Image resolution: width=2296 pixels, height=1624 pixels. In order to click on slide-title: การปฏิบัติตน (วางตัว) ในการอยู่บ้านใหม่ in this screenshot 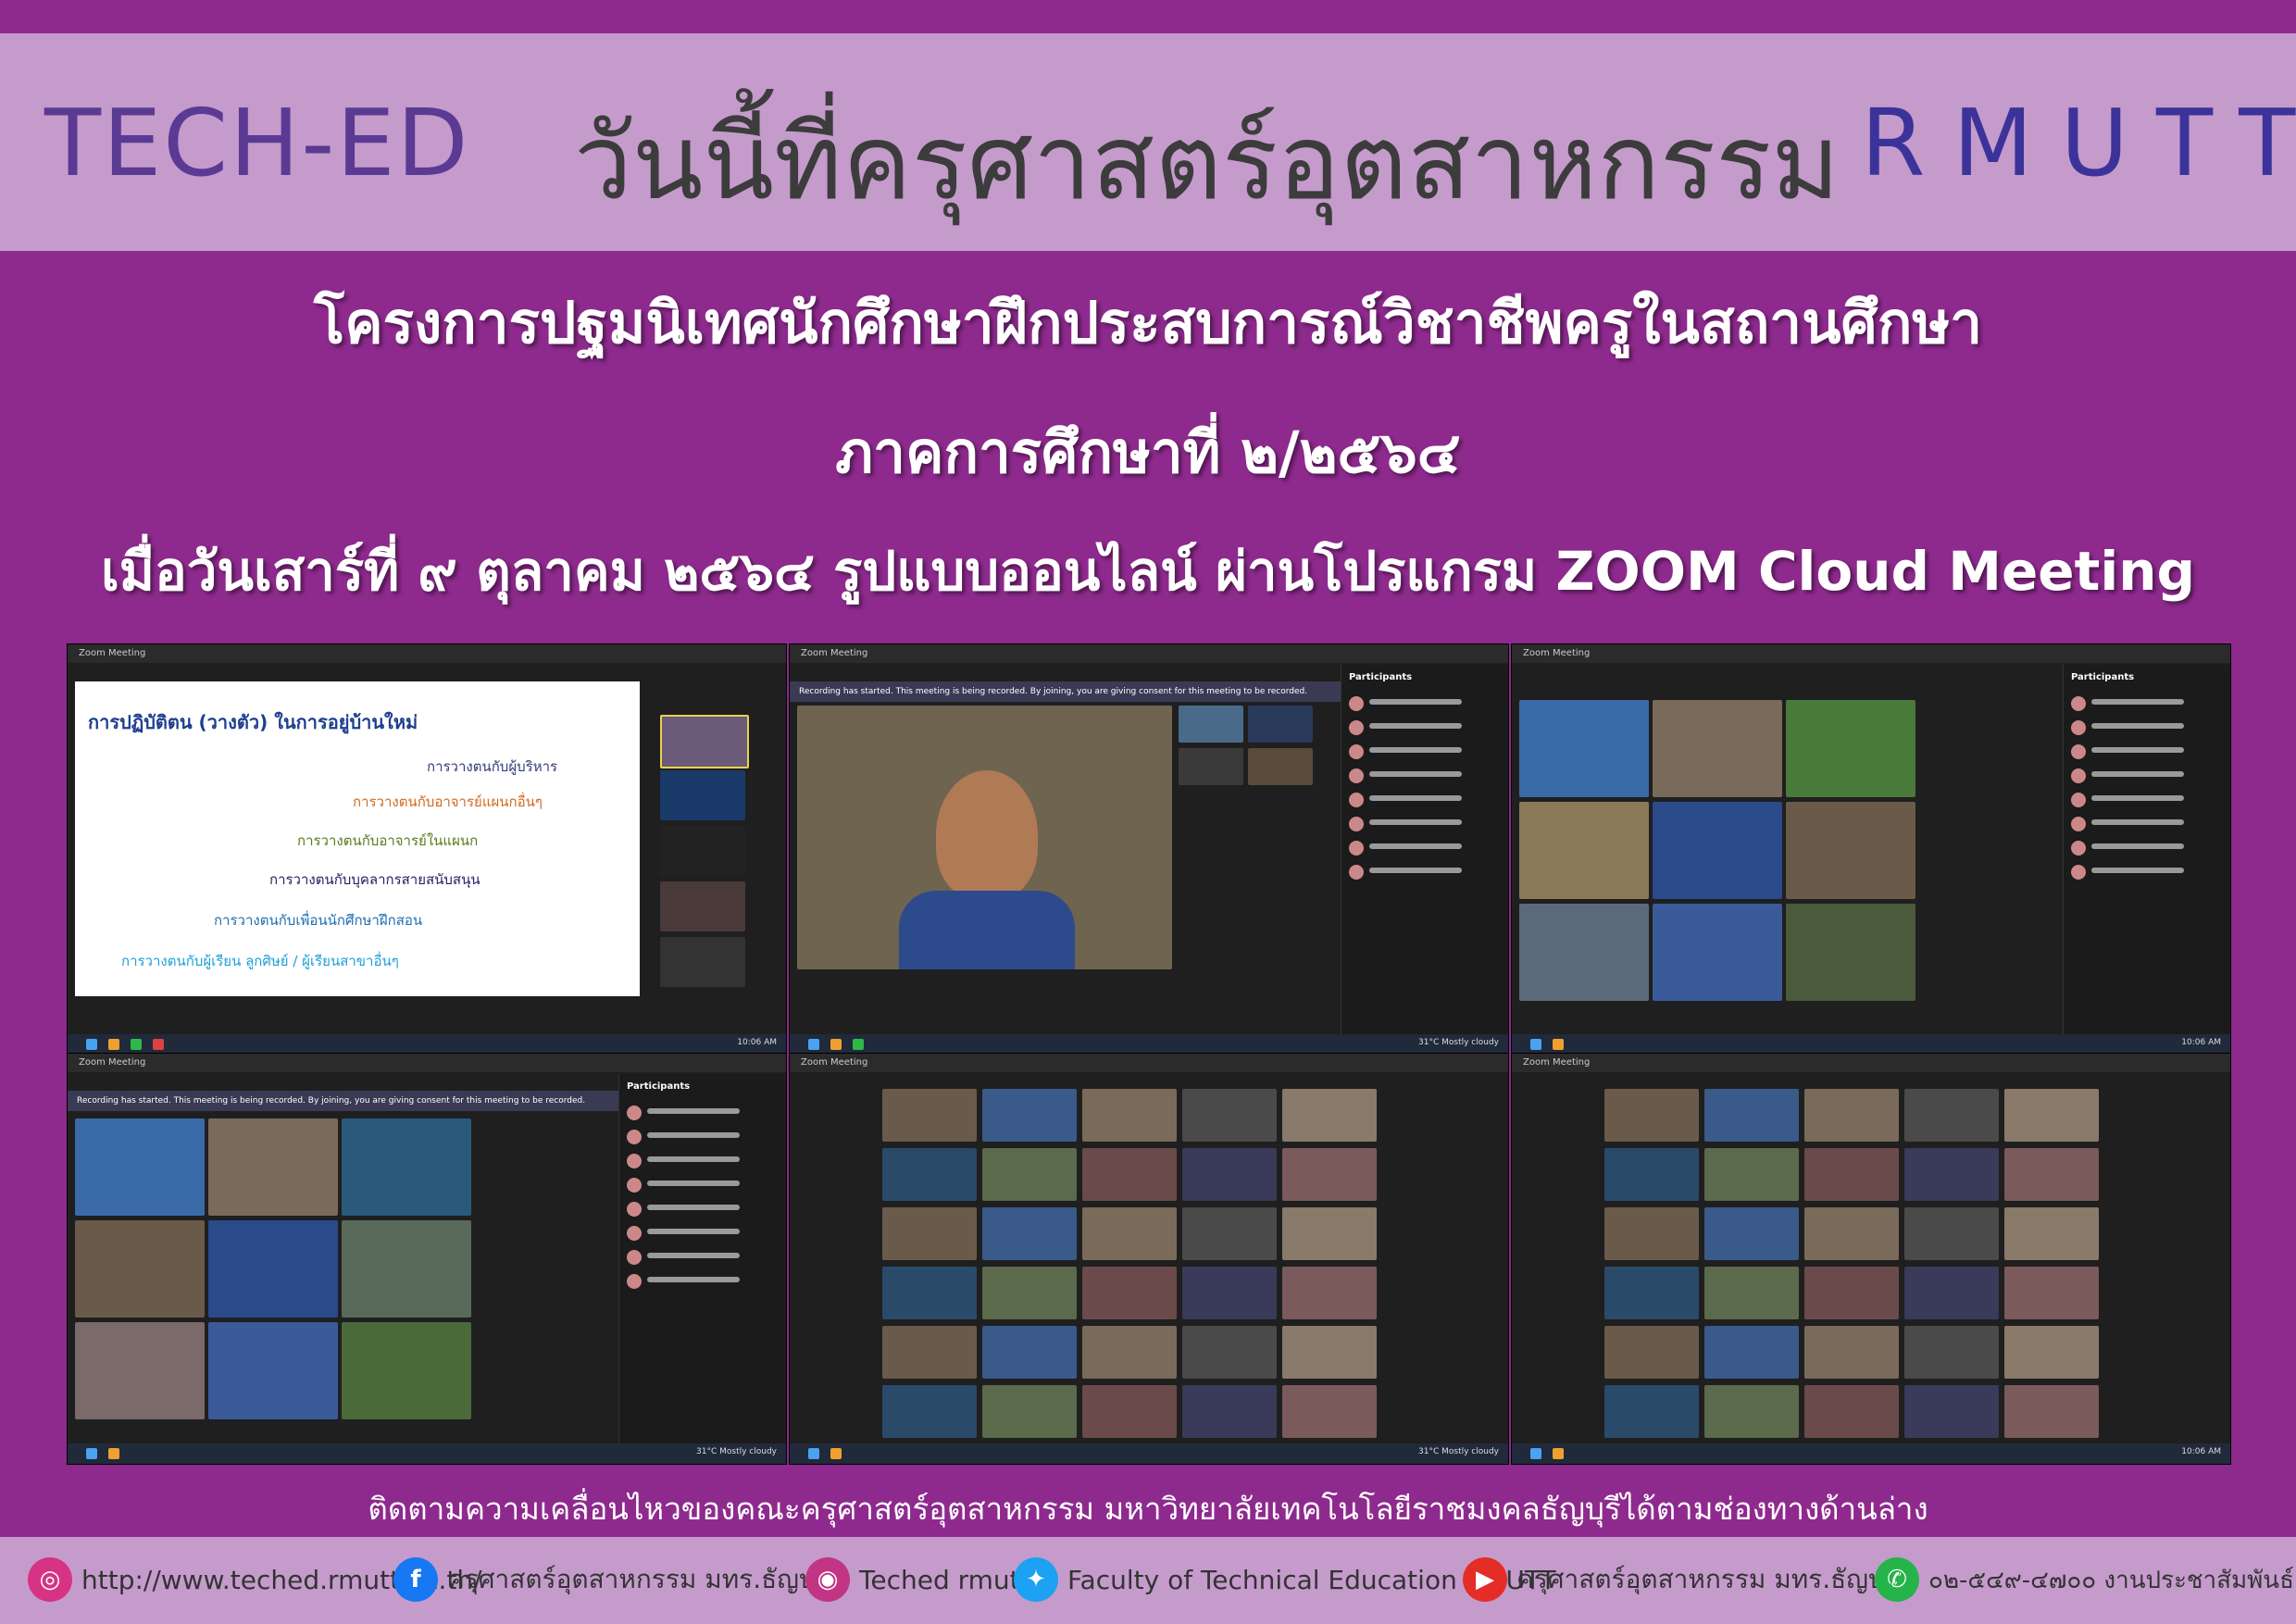, I will do `click(253, 722)`.